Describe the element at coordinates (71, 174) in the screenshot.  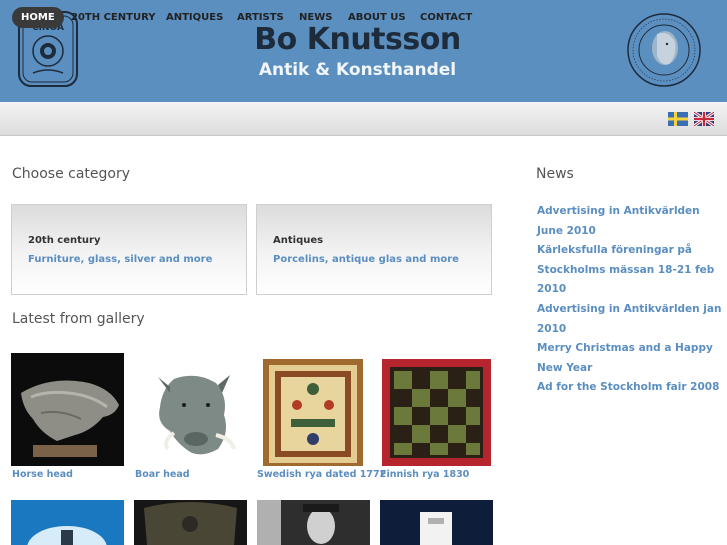
I see `choose-category-heading: Choose category` at that location.